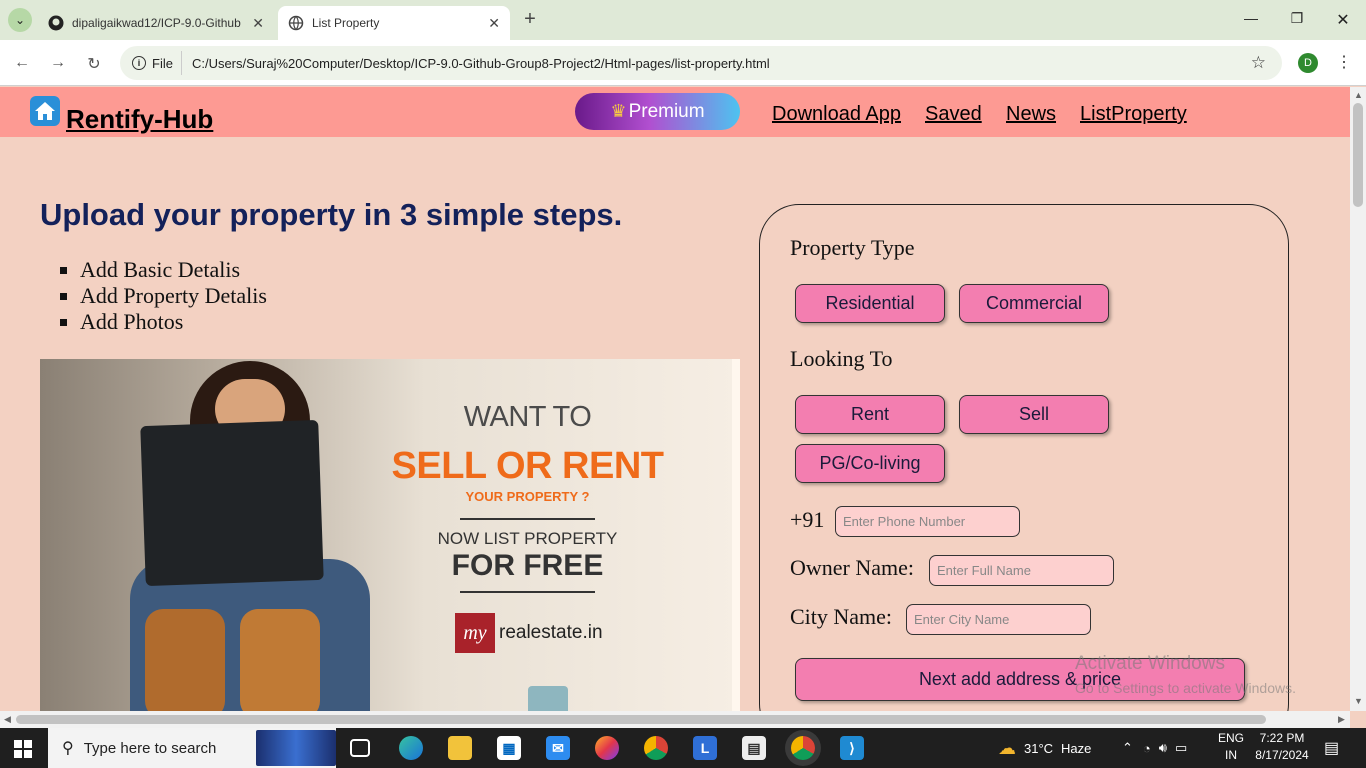 The width and height of the screenshot is (1366, 768). What do you see at coordinates (1031, 114) in the screenshot?
I see `nav-news: News` at bounding box center [1031, 114].